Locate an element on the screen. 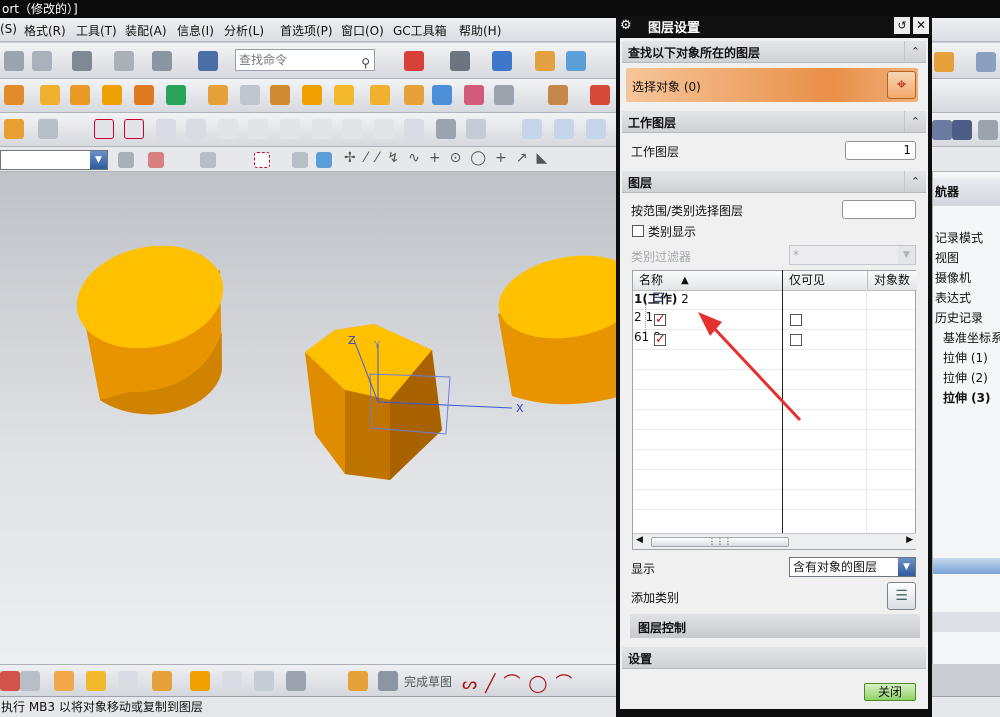 The height and width of the screenshot is (717, 1000). menu-item-format: 格式(R) is located at coordinates (45, 30).